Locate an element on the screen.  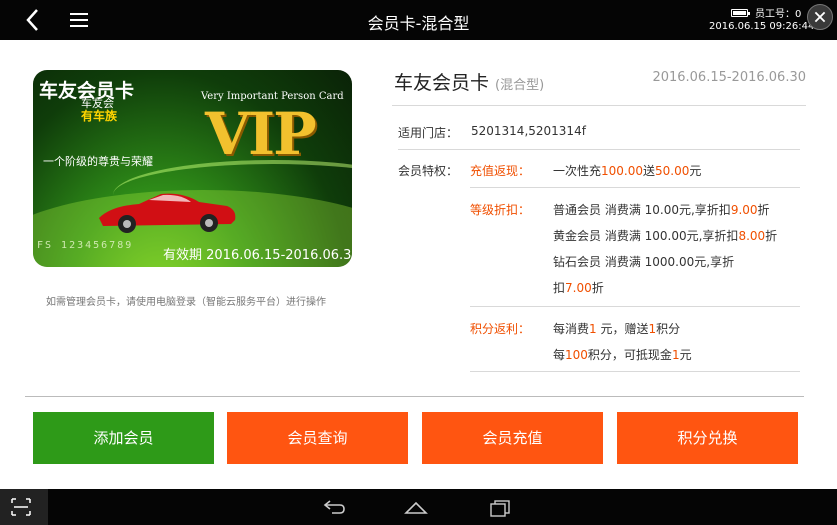
level-discount: 7.00 is located at coordinates (578, 288).